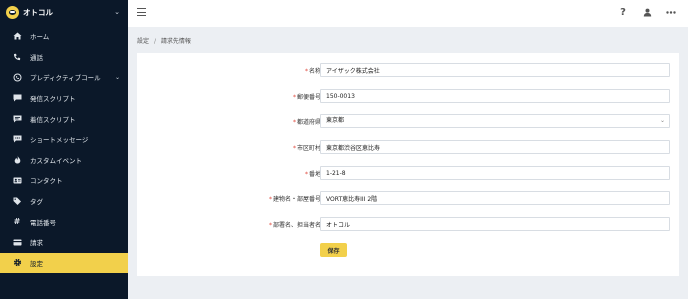 This screenshot has width=688, height=299. Describe the element at coordinates (64, 221) in the screenshot. I see `sidebar-item-phone-numbers: # 電話番号` at that location.